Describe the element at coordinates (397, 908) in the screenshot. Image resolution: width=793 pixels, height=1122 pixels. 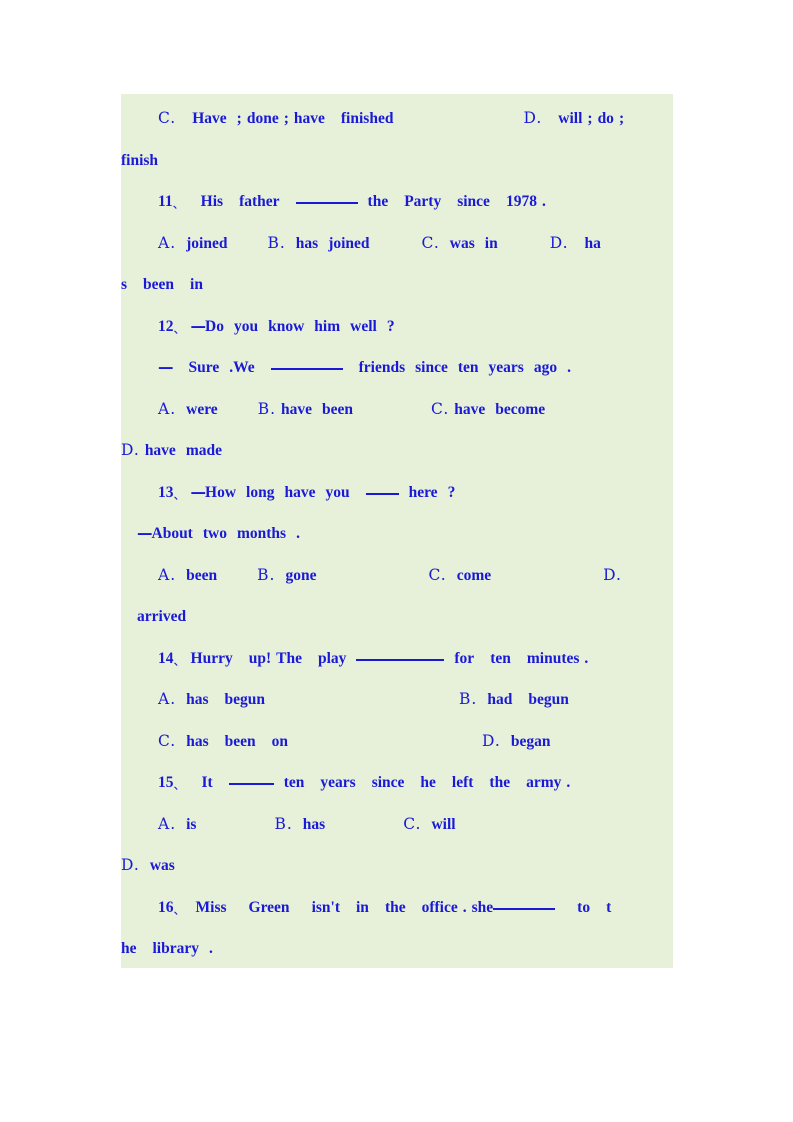
I see `document-line: 16、 Miss Green isn't in the office. she to t` at that location.